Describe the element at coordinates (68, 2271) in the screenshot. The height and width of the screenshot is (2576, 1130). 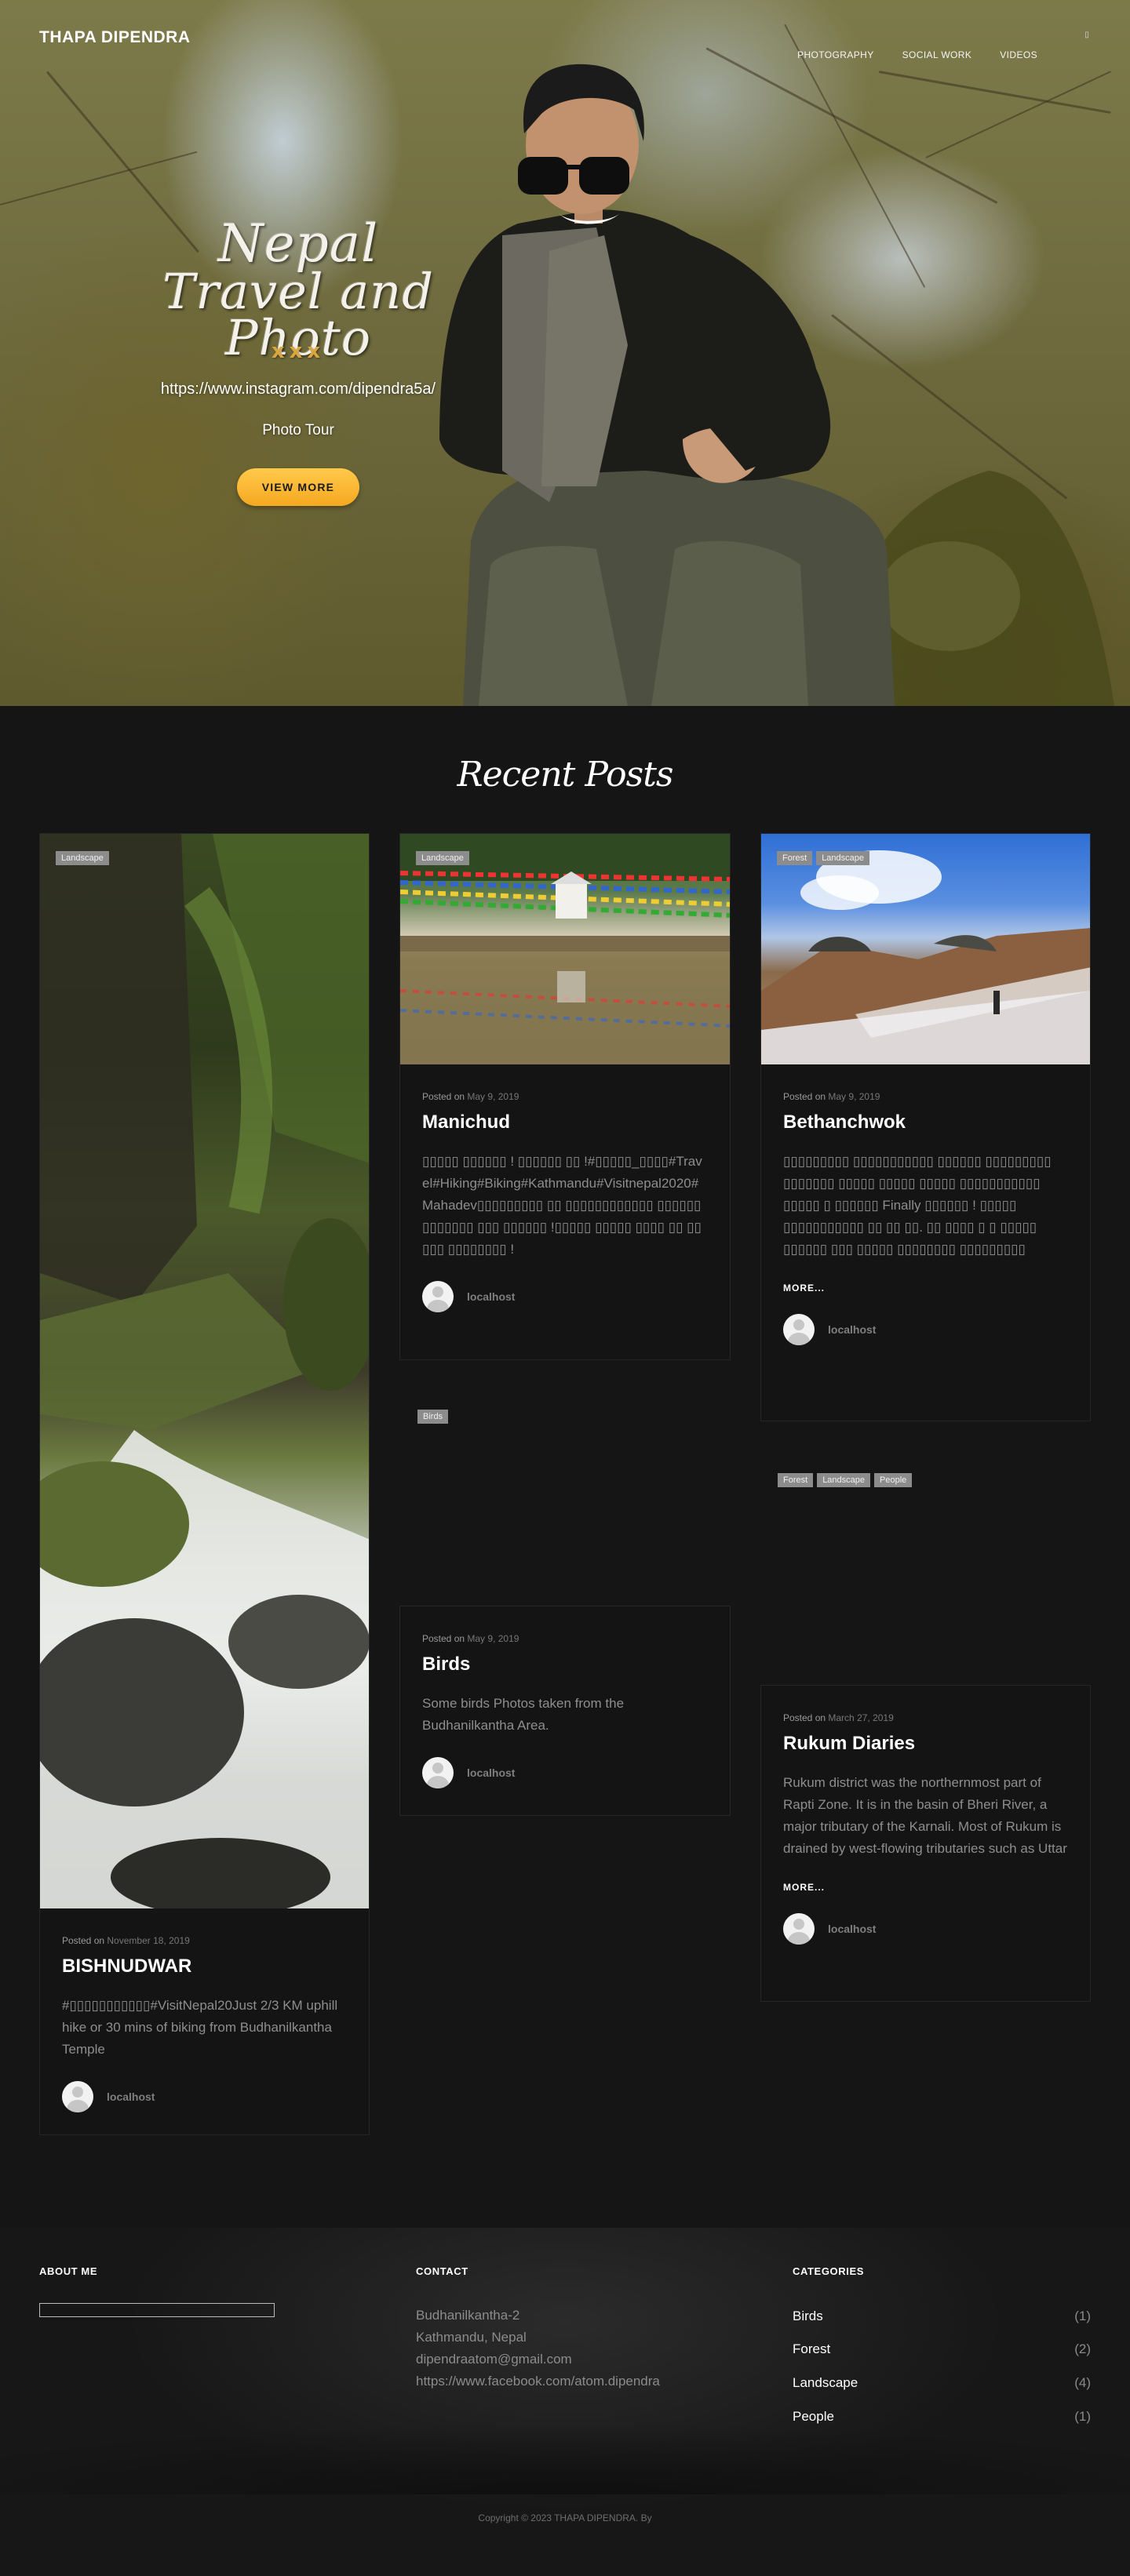
I see `about-me-heading: ABOUT ME` at that location.